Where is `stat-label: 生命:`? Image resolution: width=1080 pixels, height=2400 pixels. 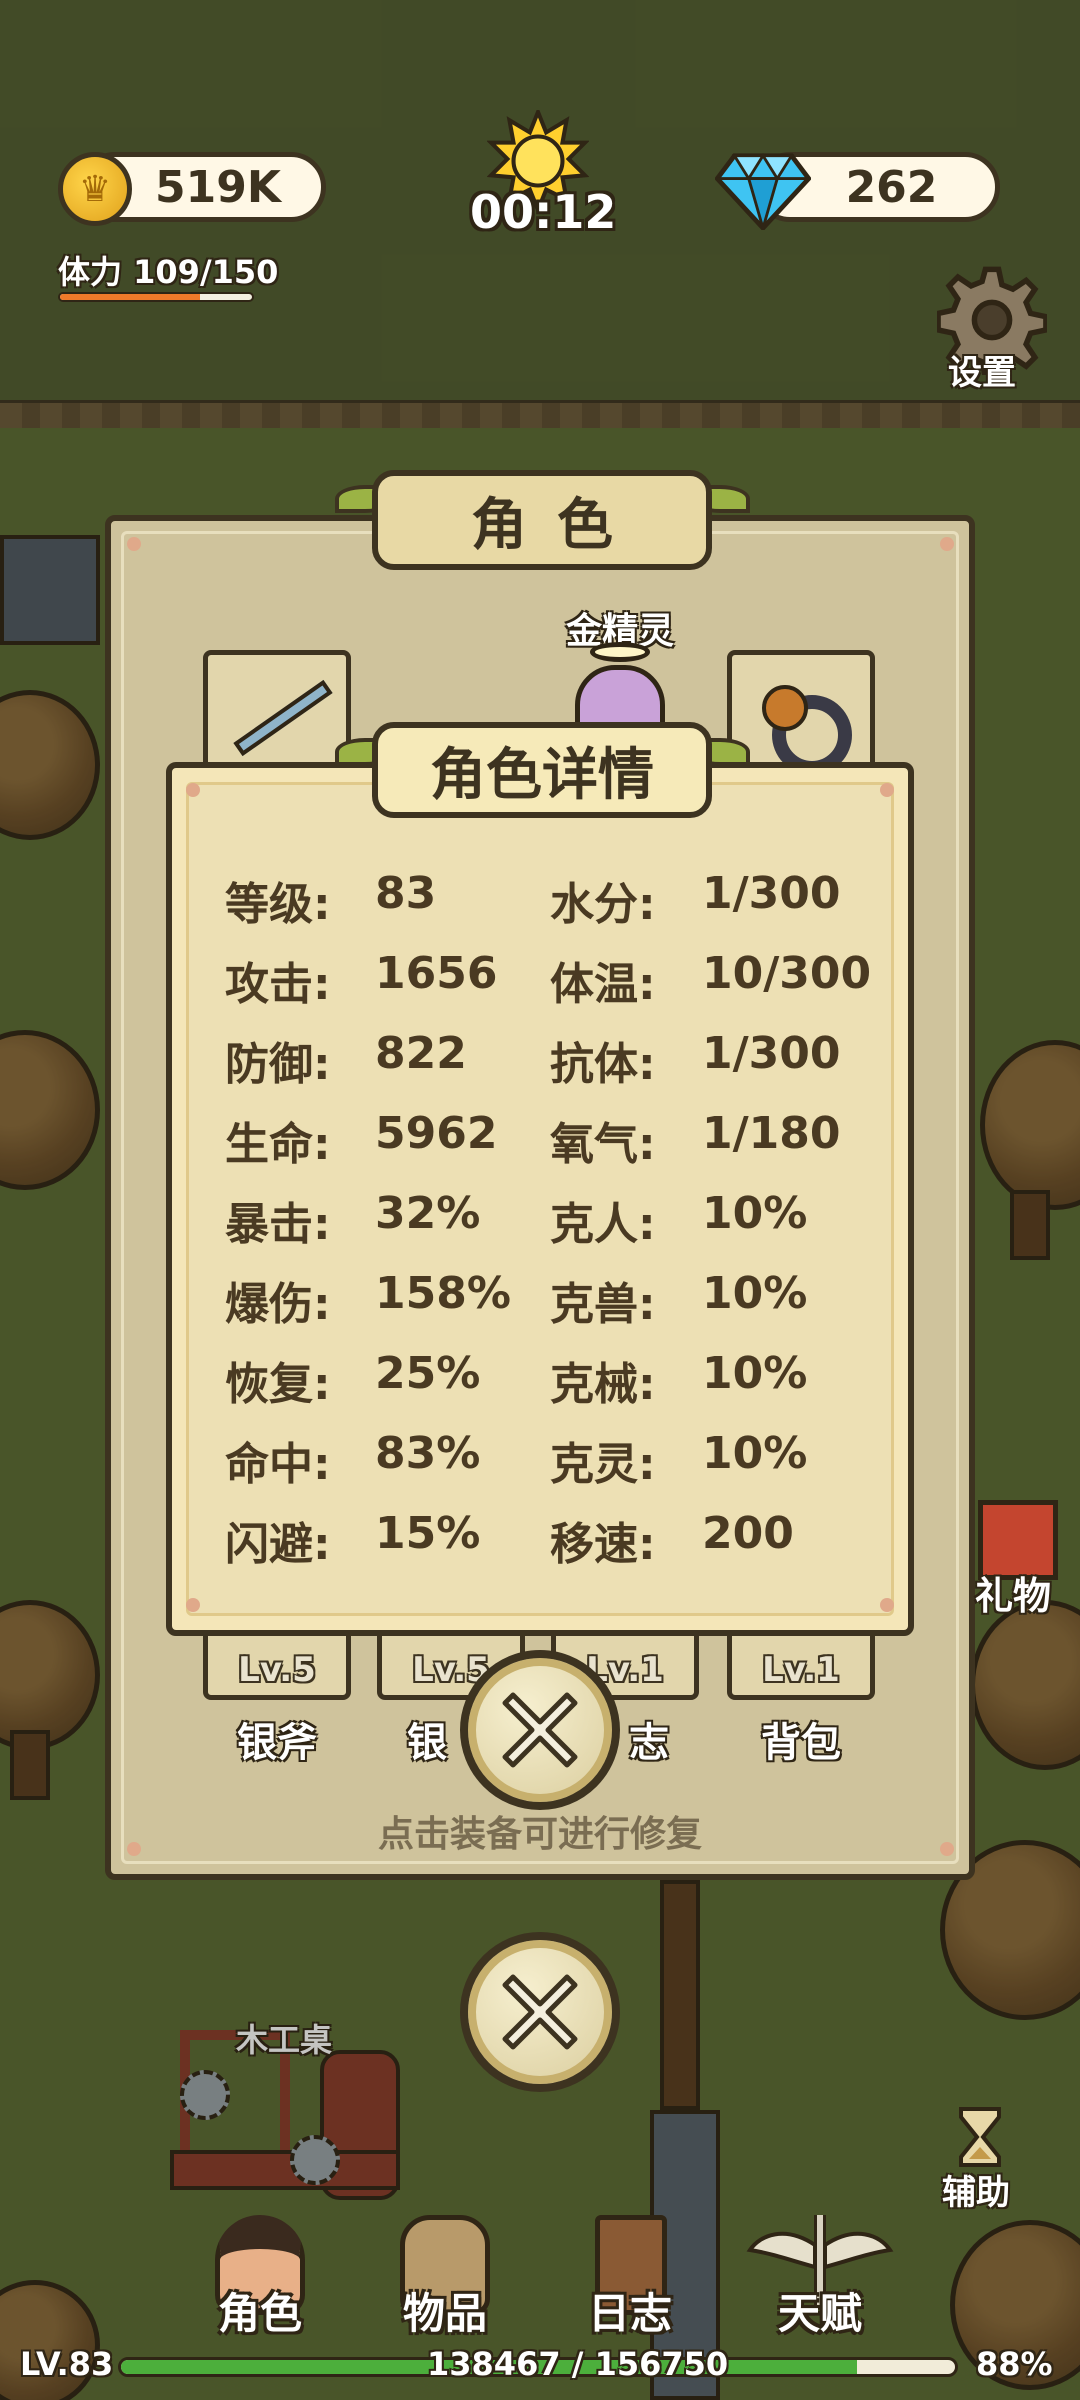 stat-label: 生命: is located at coordinates (278, 1144).